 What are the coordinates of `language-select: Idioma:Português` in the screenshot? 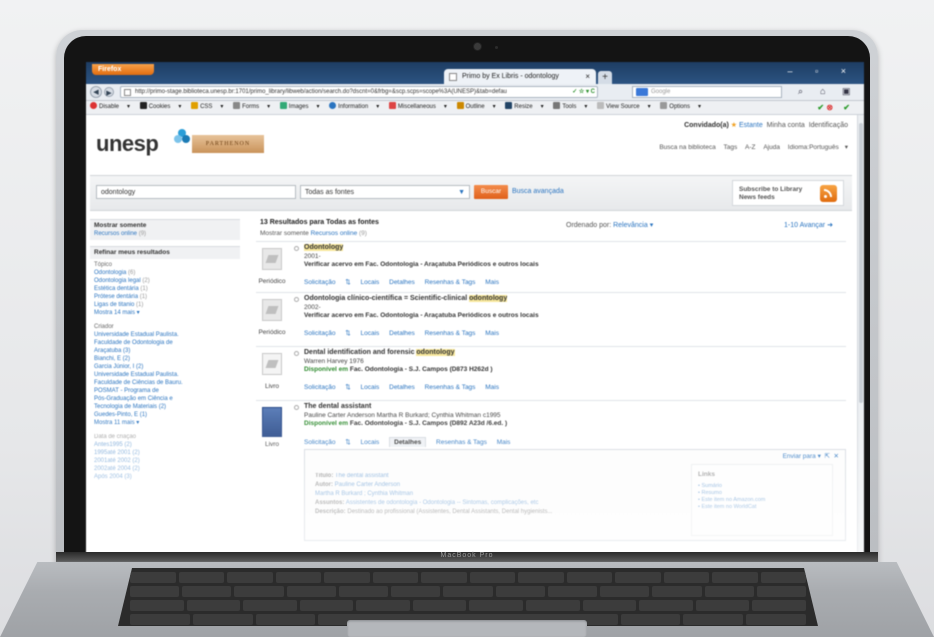 It's located at (813, 147).